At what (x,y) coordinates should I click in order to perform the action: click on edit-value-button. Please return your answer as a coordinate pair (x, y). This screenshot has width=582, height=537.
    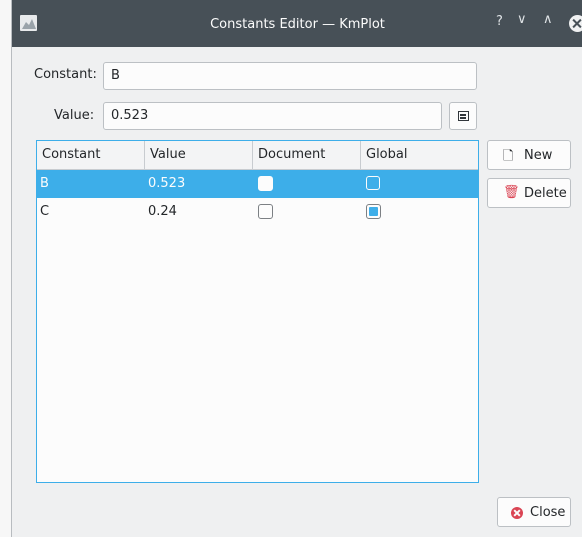
    Looking at the image, I should click on (463, 116).